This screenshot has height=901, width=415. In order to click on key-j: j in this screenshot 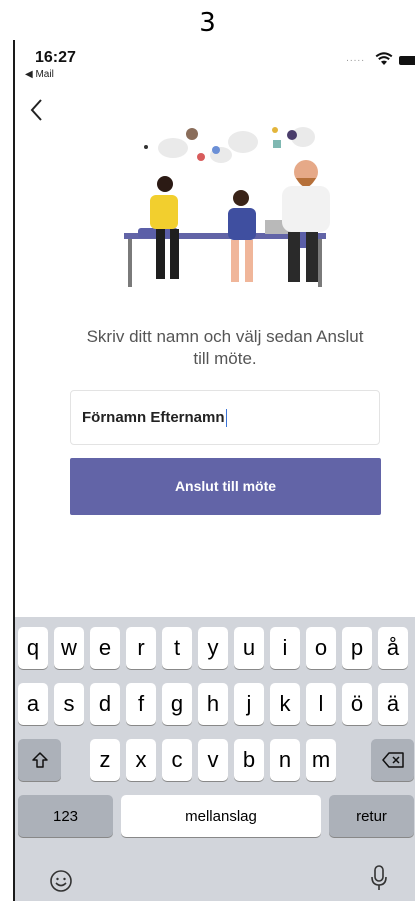, I will do `click(249, 704)`.